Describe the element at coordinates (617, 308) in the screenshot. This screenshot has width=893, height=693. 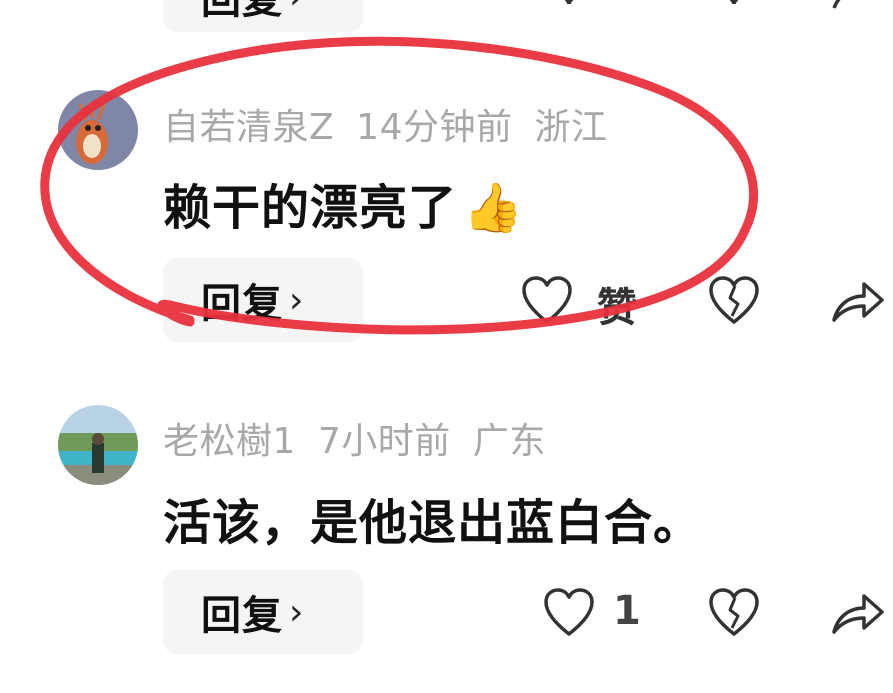
I see `like-label: 赞` at that location.